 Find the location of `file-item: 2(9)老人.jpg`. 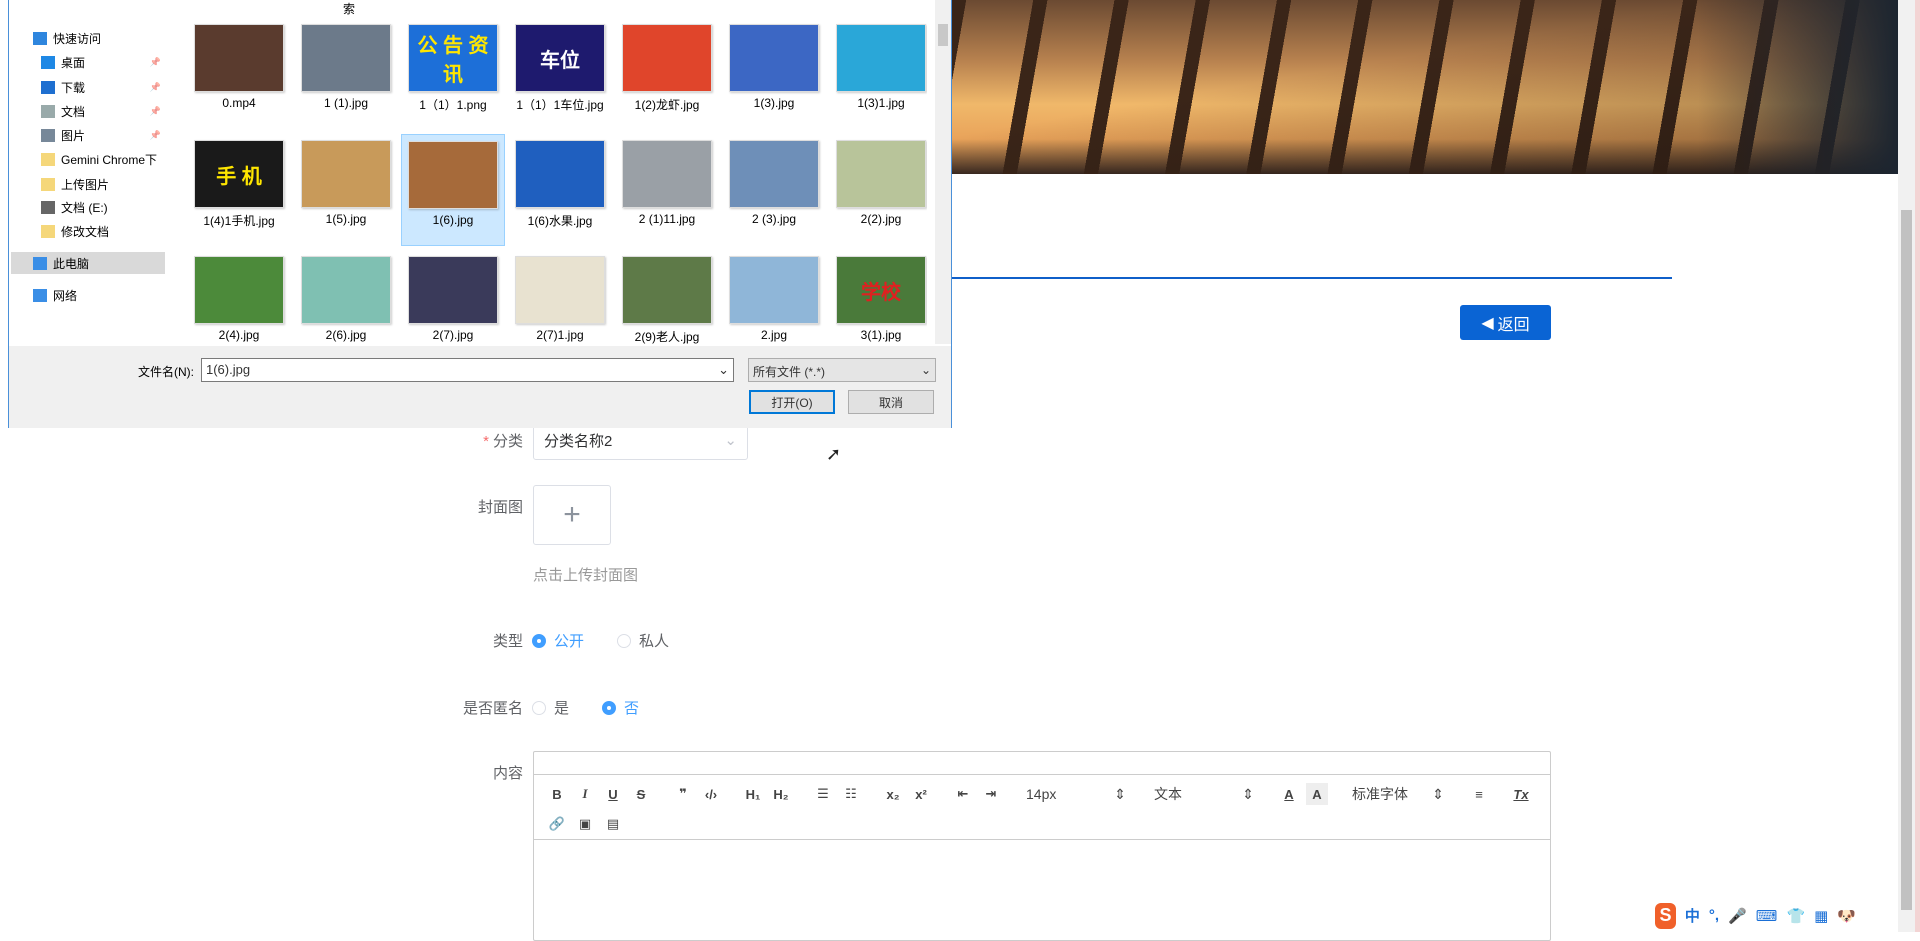

file-item: 2(9)老人.jpg is located at coordinates (667, 297).